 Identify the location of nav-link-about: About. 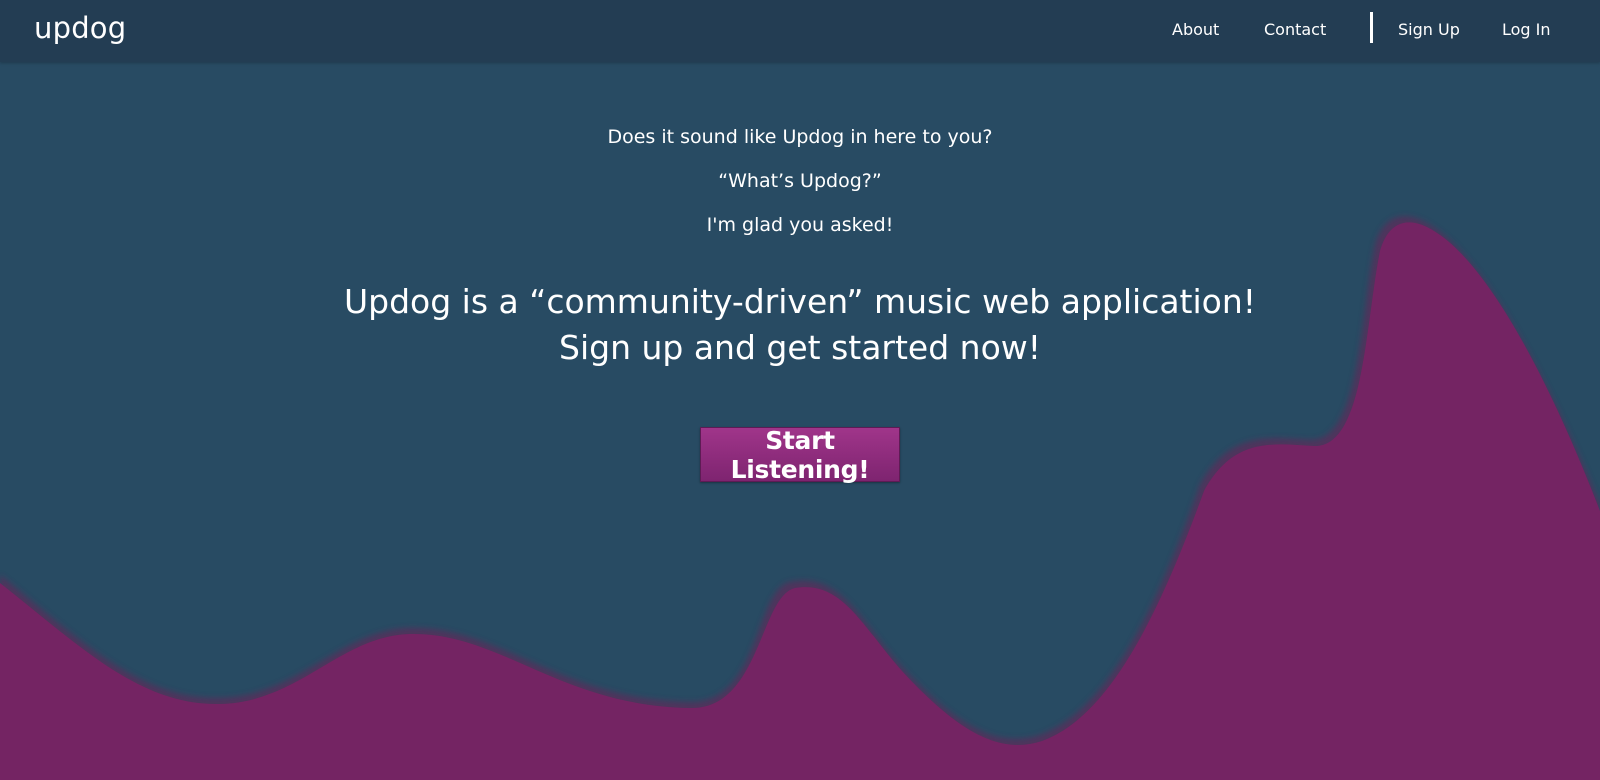
(1195, 29).